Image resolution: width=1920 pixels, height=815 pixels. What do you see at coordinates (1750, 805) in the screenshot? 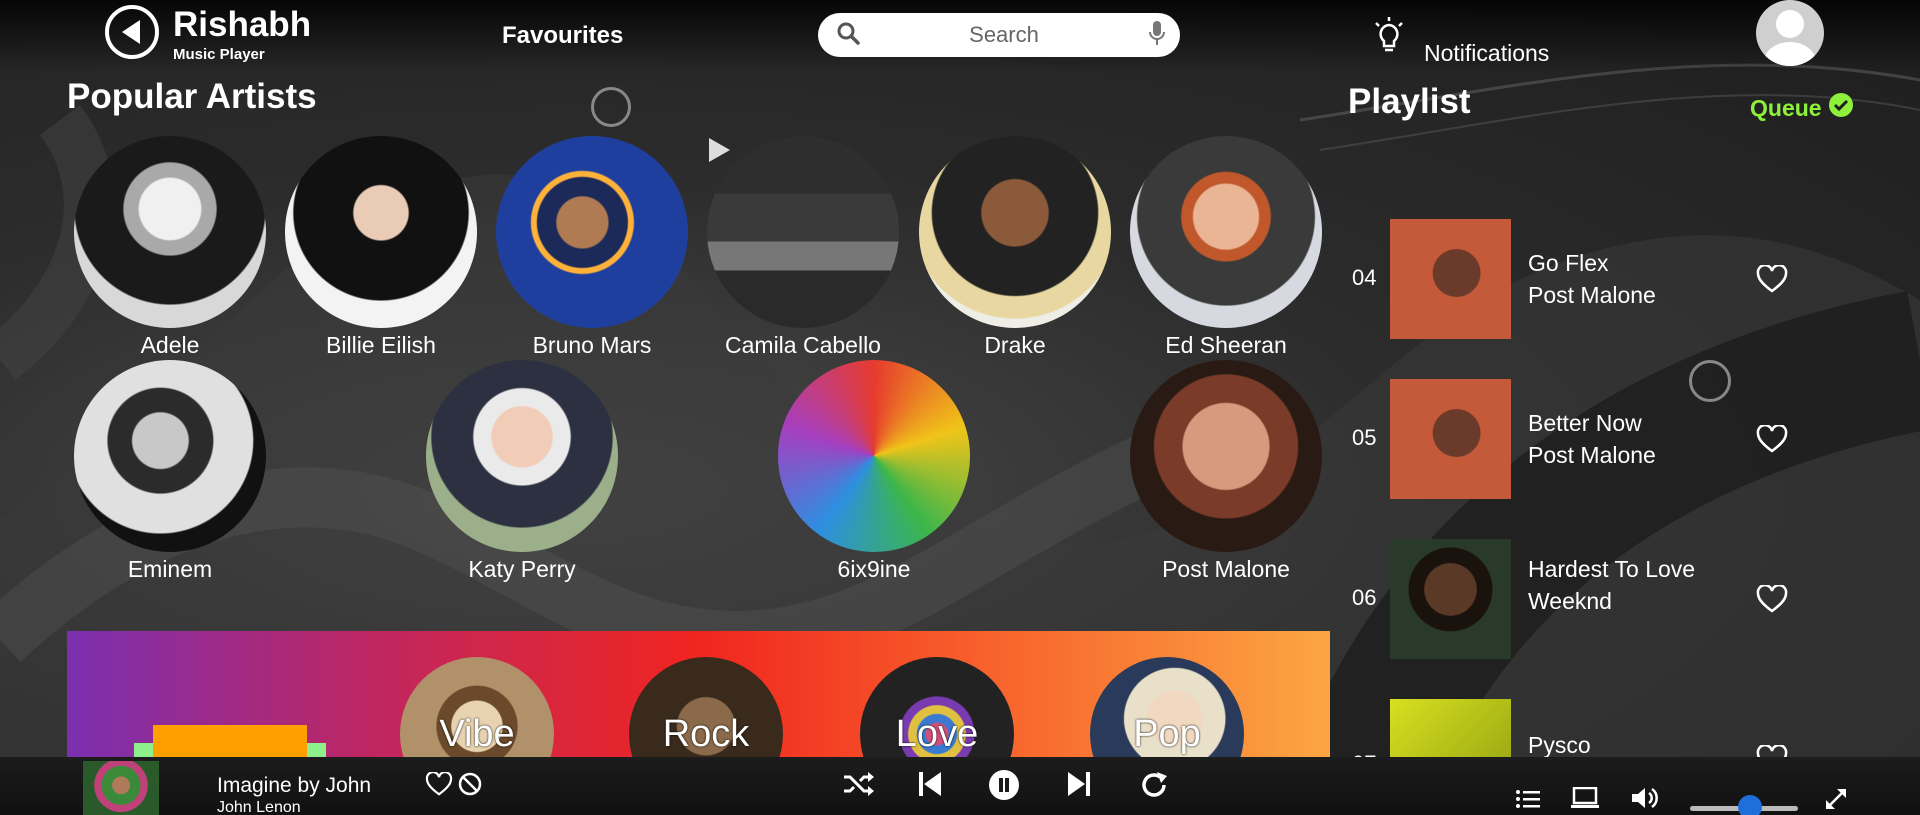
I see `volume-slider-thumb` at bounding box center [1750, 805].